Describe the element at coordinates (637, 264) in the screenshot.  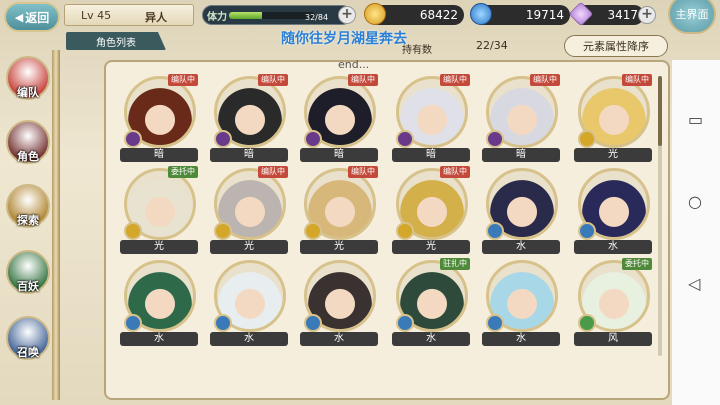
I see `status-tag: 委托中` at that location.